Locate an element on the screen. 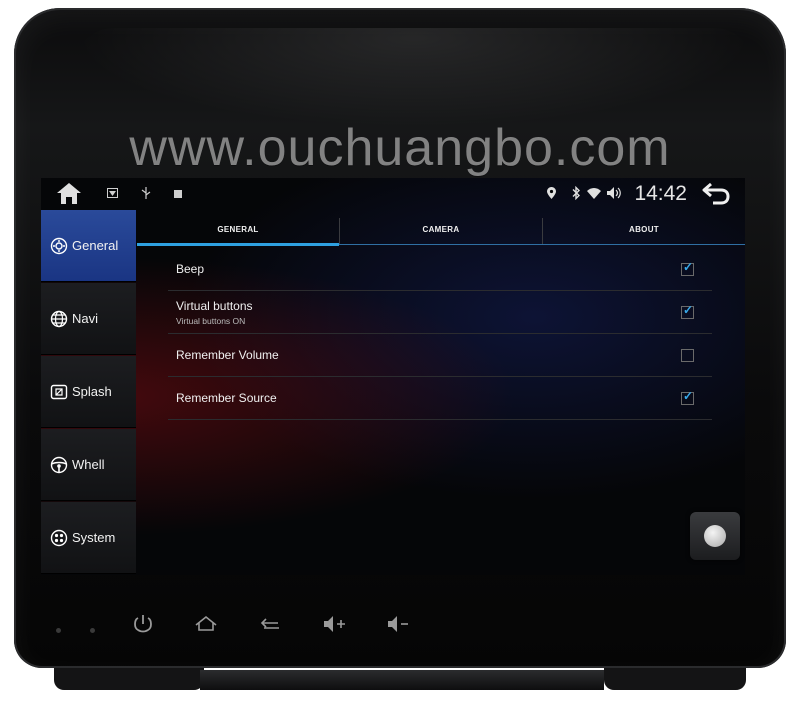  system-icon is located at coordinates (59, 537).